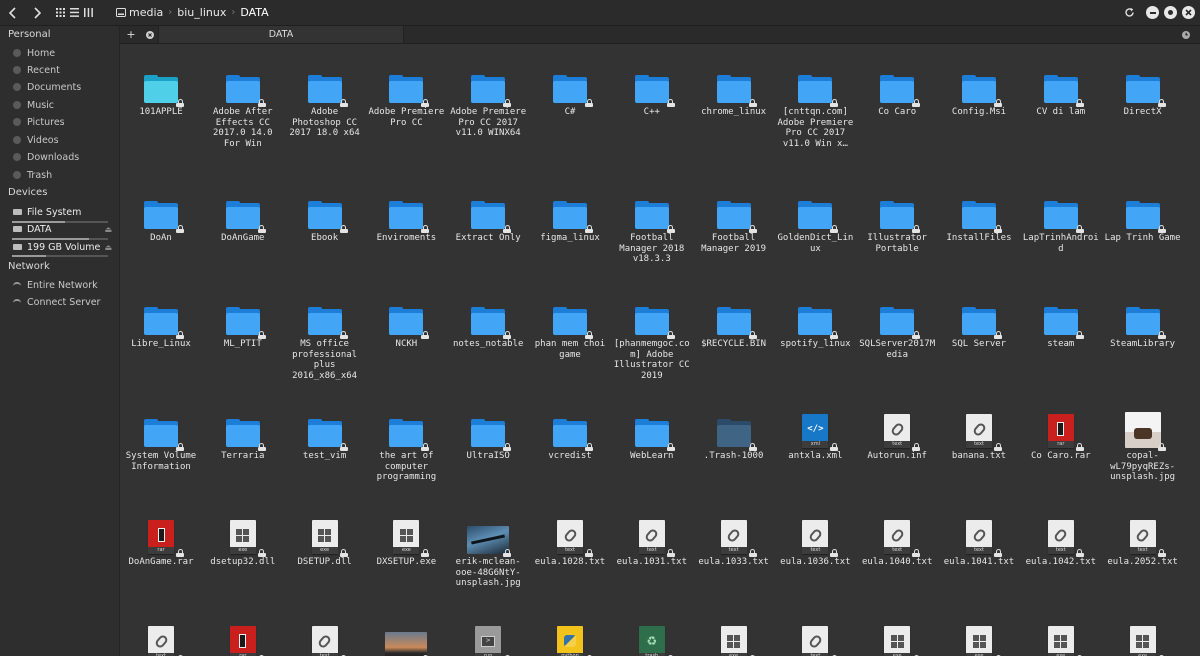  What do you see at coordinates (1061, 89) in the screenshot?
I see `folder-item: CV di lam` at bounding box center [1061, 89].